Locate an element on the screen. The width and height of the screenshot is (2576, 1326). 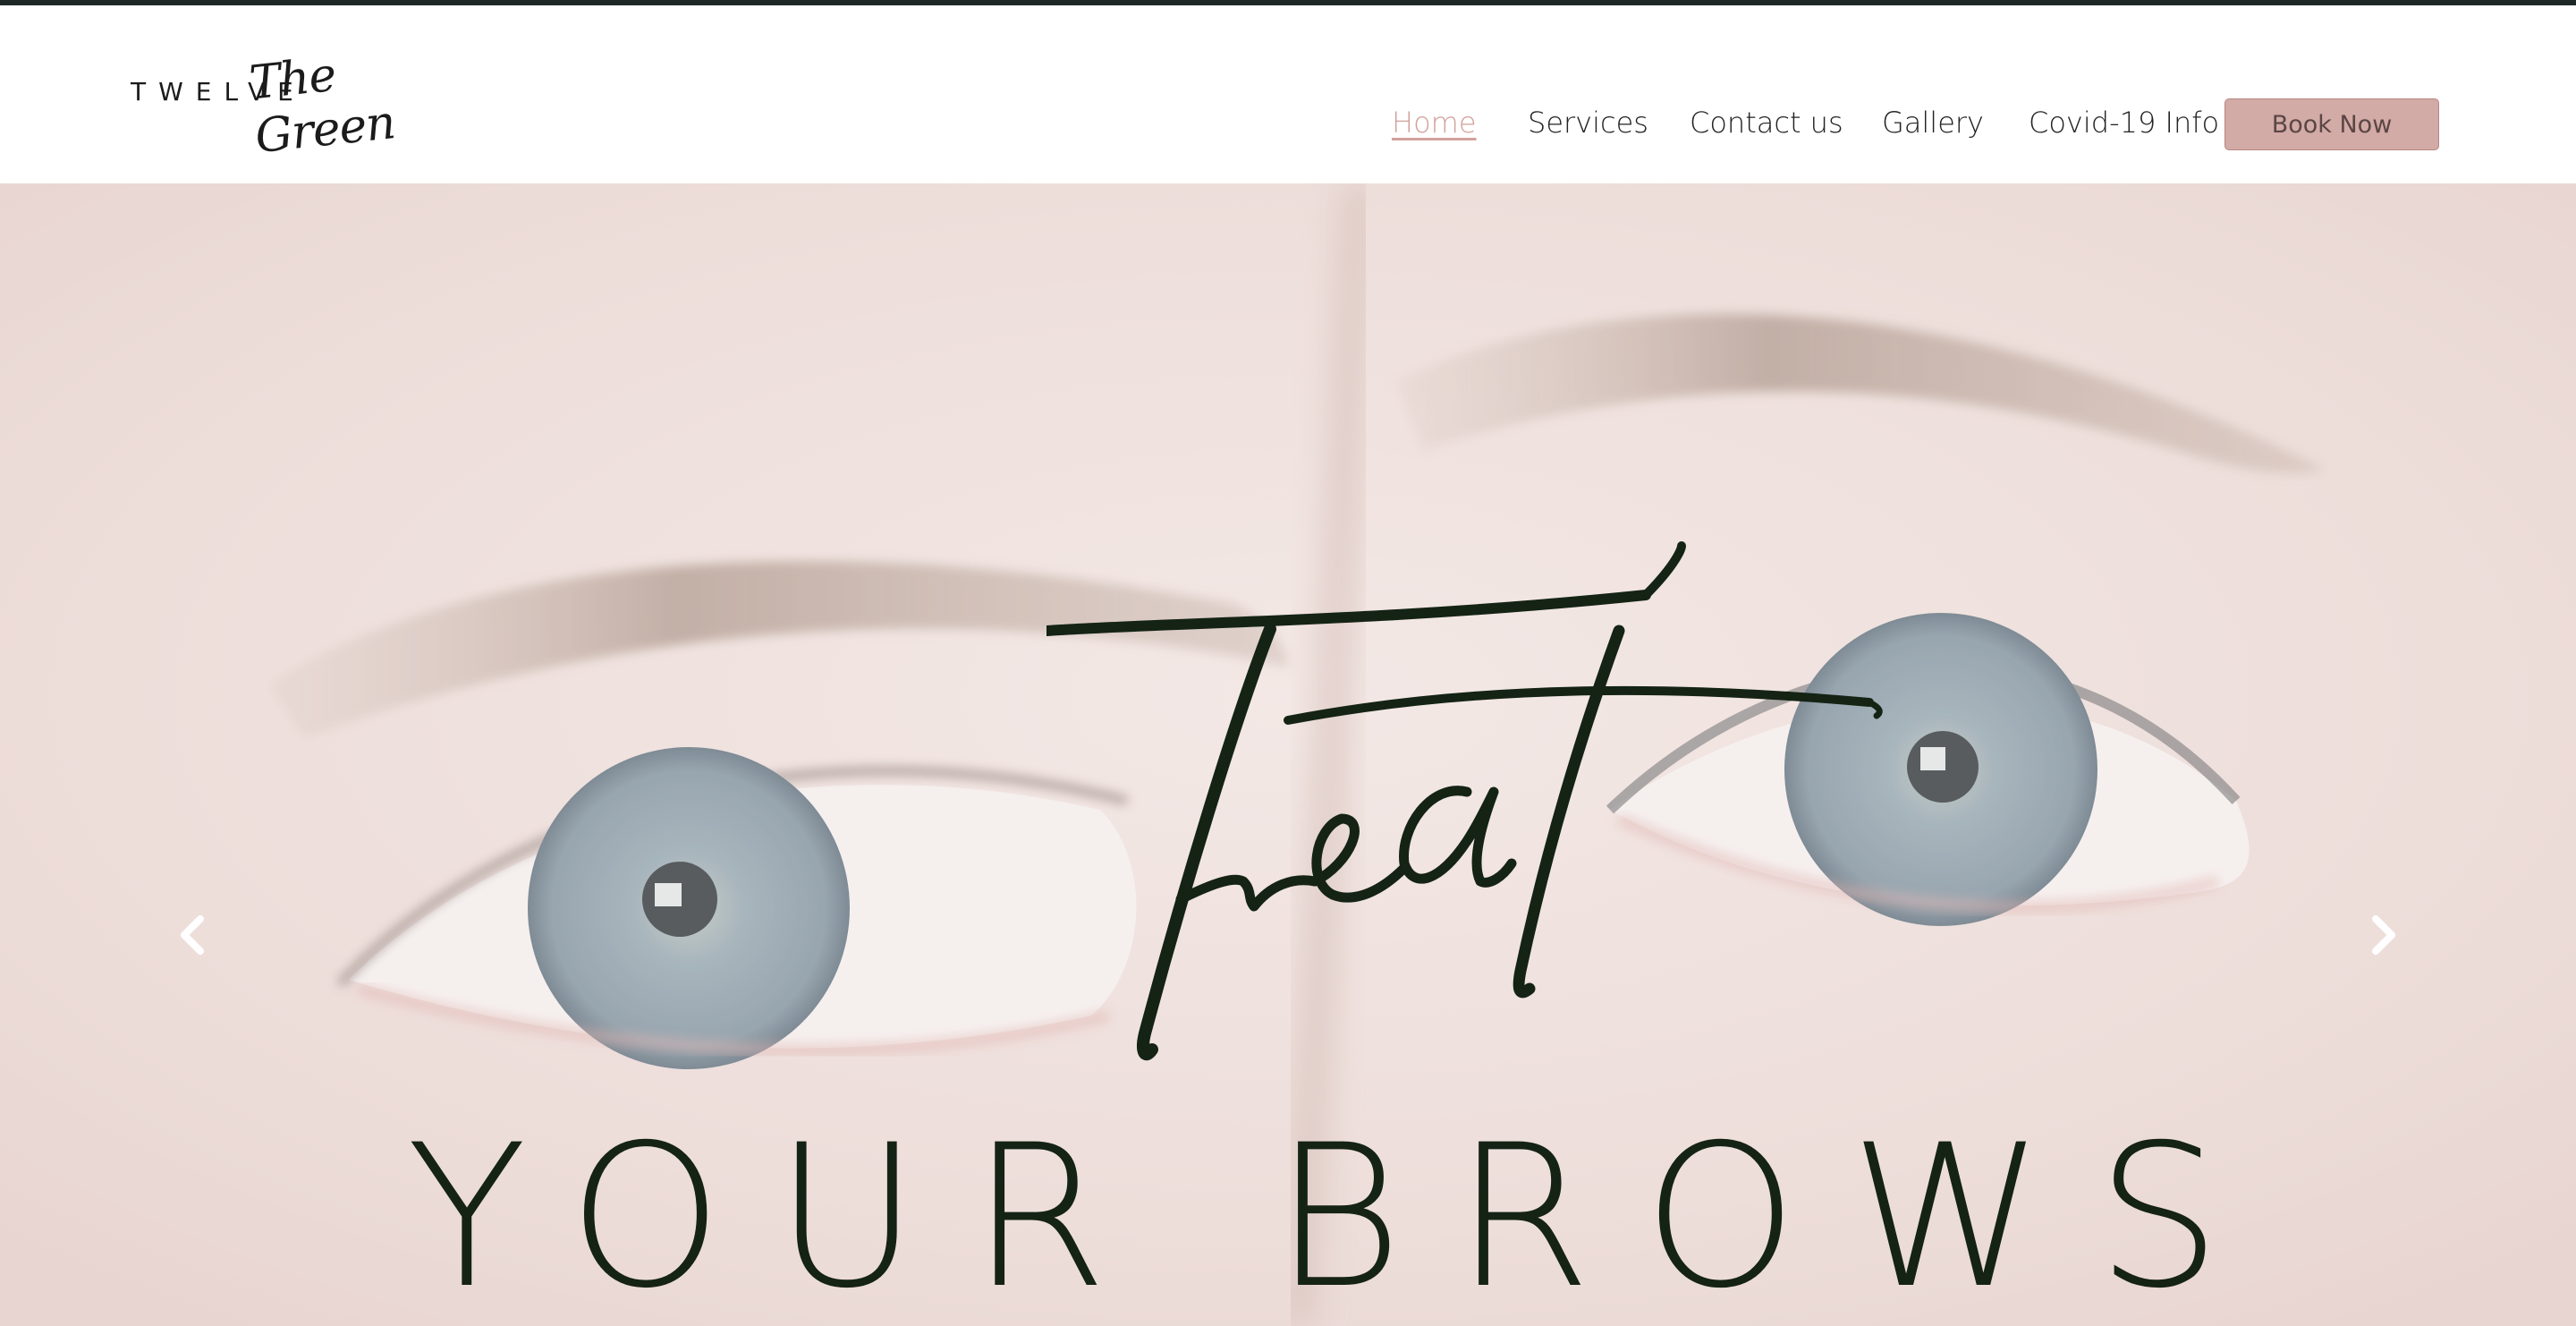
book-now-button: Book Now is located at coordinates (2331, 124).